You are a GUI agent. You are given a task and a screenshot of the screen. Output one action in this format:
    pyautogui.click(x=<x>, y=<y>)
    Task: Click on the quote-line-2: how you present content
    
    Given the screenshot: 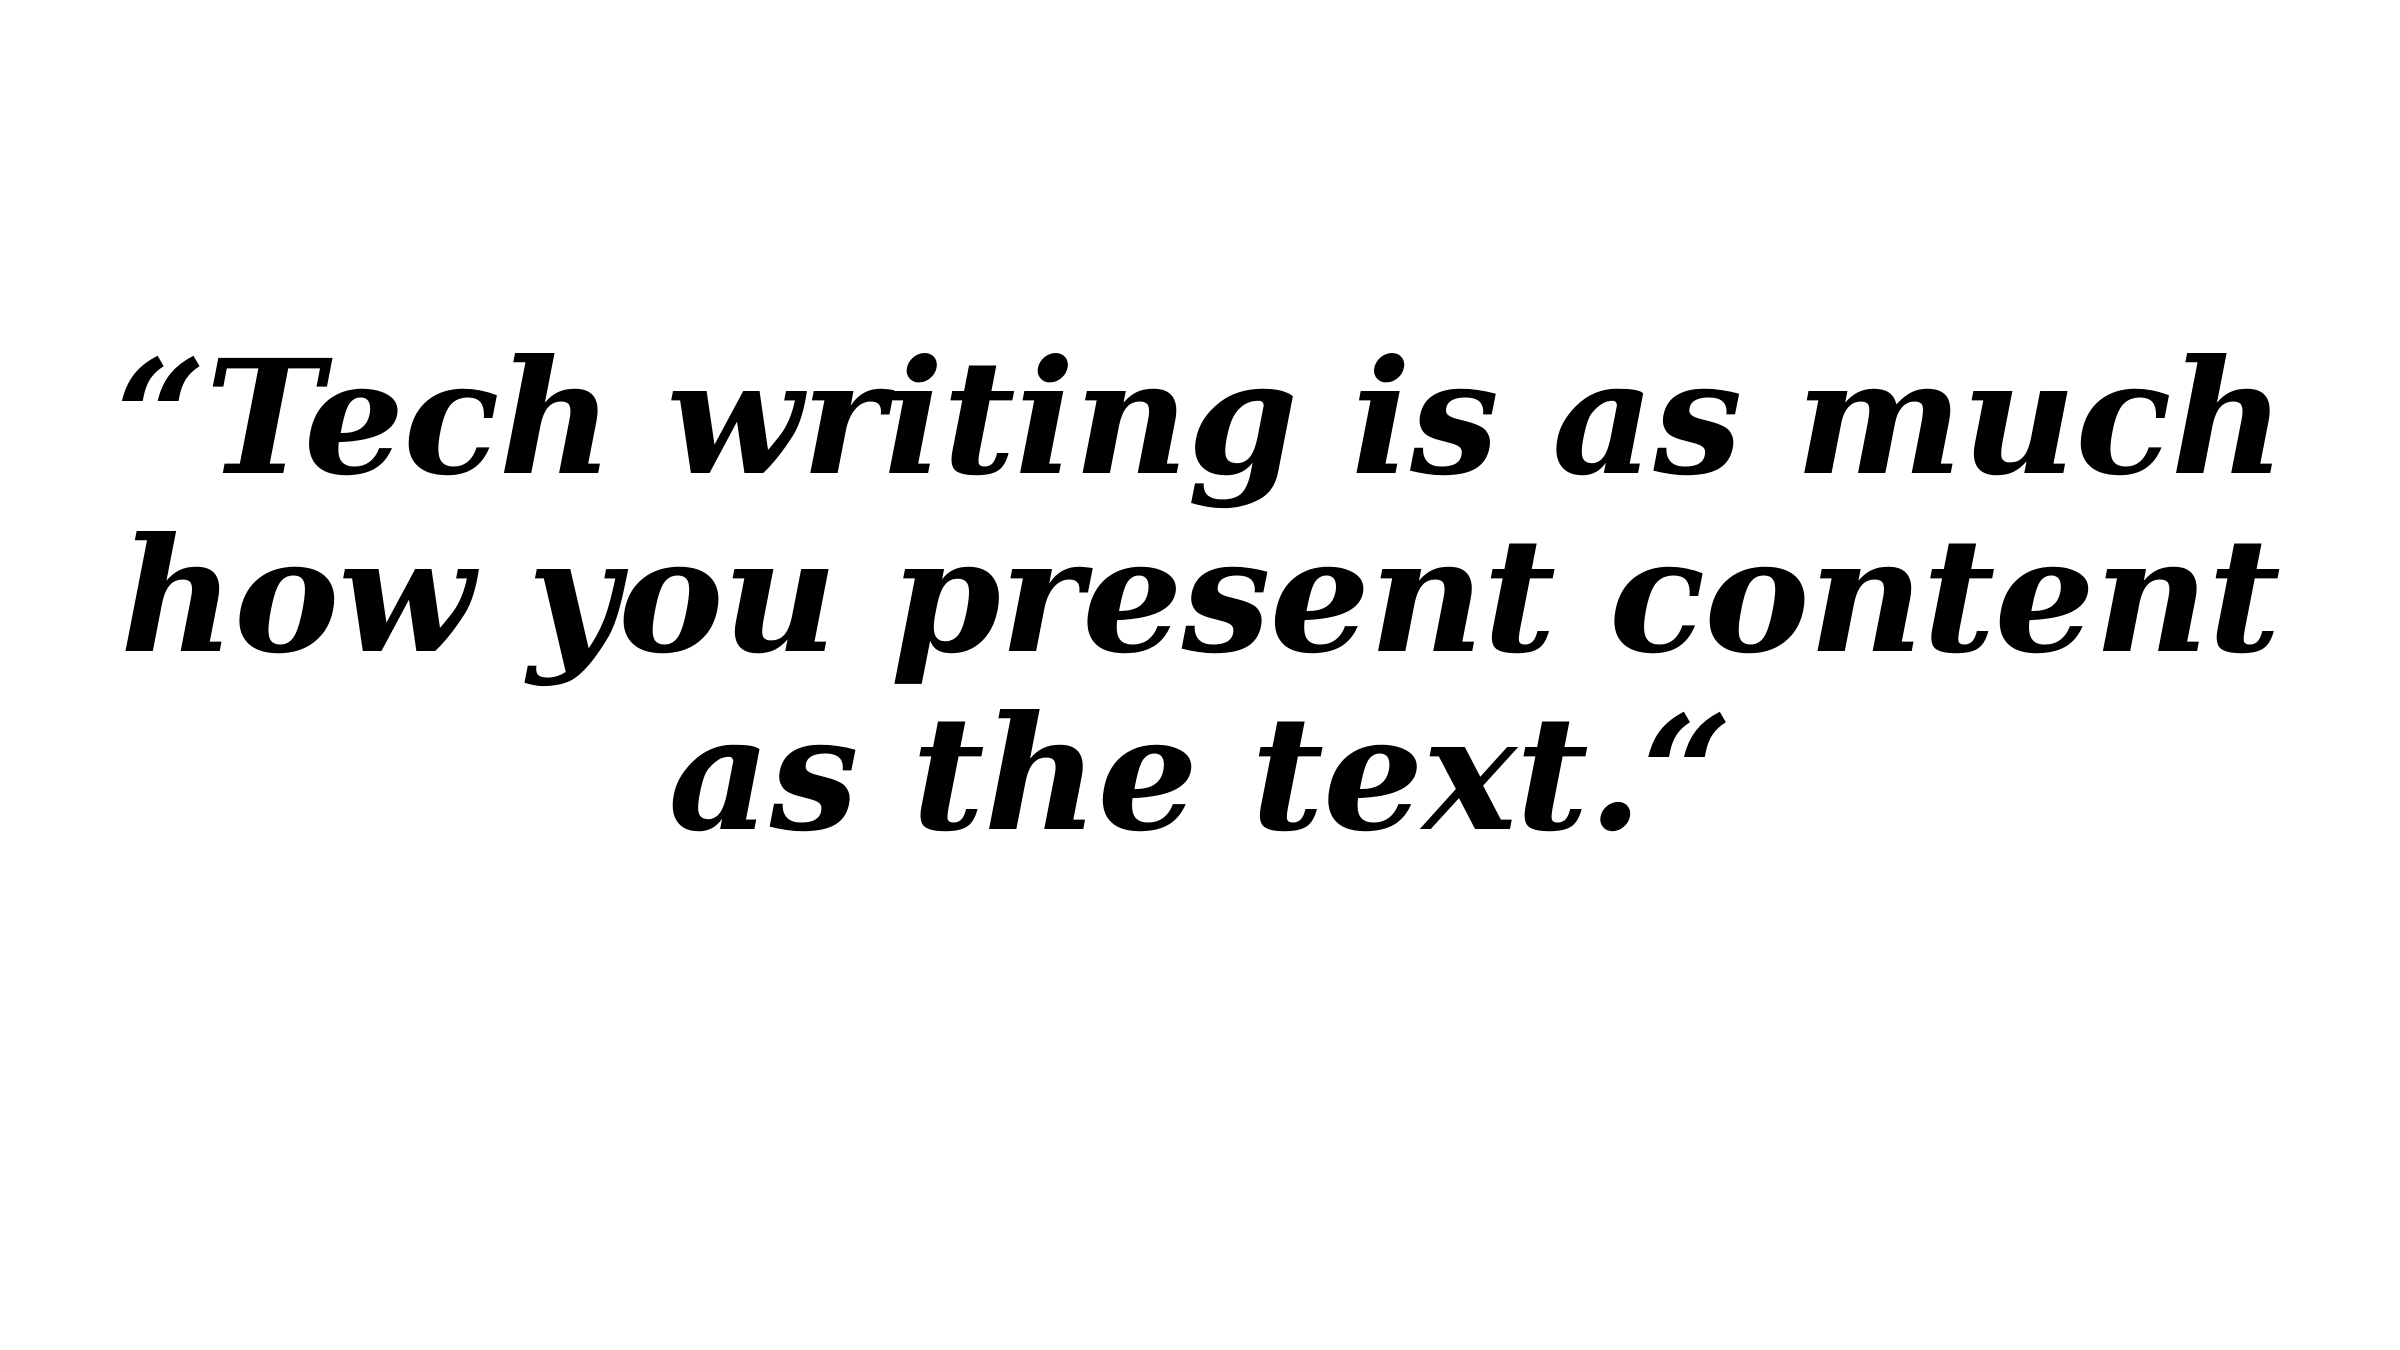 What is the action you would take?
    pyautogui.click(x=1200, y=596)
    